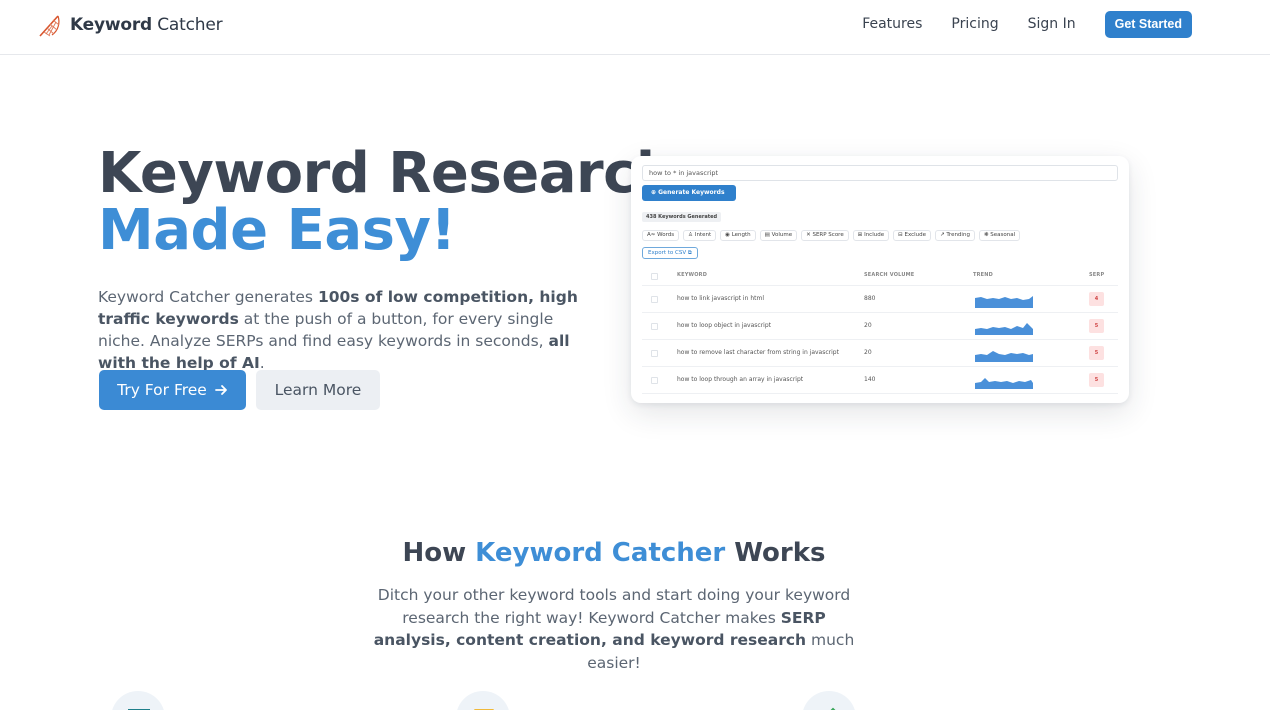 The height and width of the screenshot is (710, 1270). What do you see at coordinates (700, 235) in the screenshot?
I see `filter-intent: ♙ Intent` at bounding box center [700, 235].